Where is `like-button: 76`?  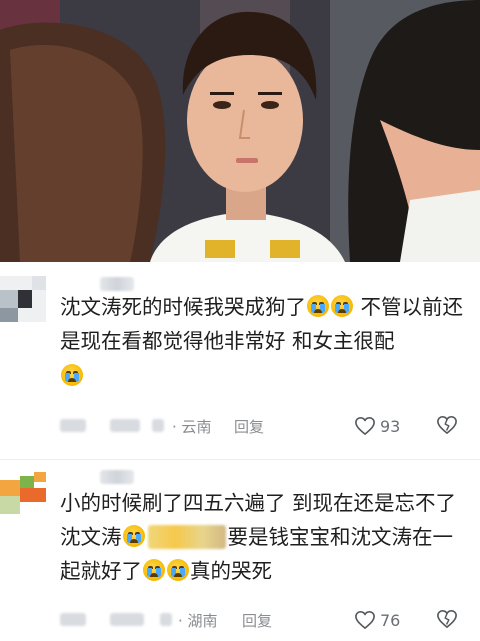
like-button: 76 is located at coordinates (377, 620).